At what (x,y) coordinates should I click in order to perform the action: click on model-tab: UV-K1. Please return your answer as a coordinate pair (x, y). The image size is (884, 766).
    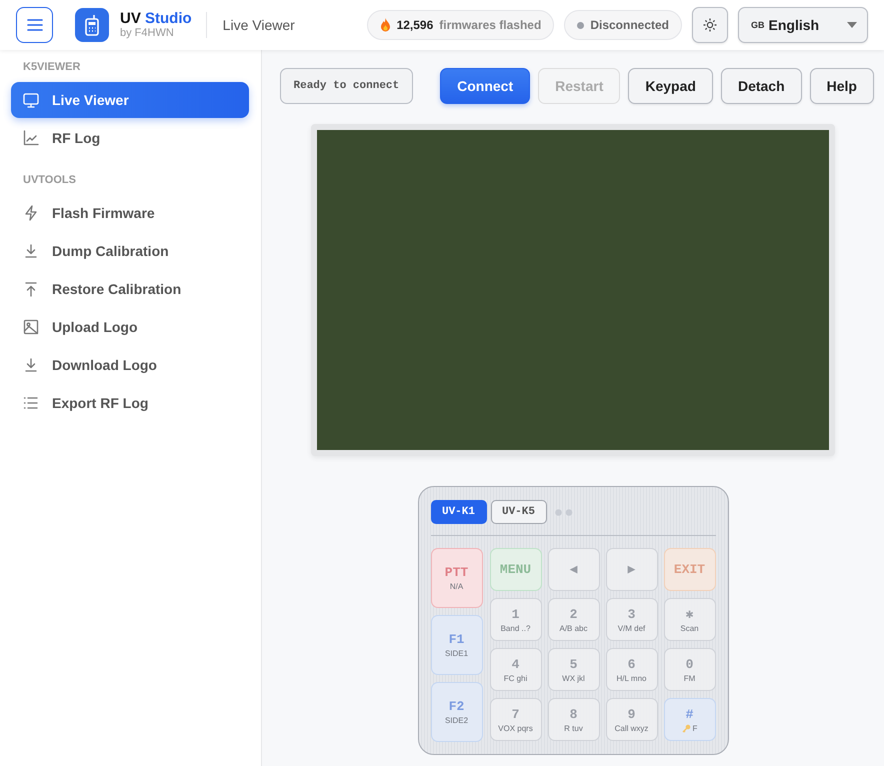
    Looking at the image, I should click on (458, 512).